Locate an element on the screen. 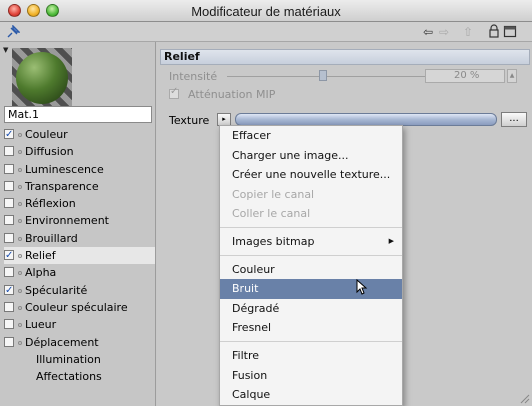  menu-item: Couleur is located at coordinates (311, 270).